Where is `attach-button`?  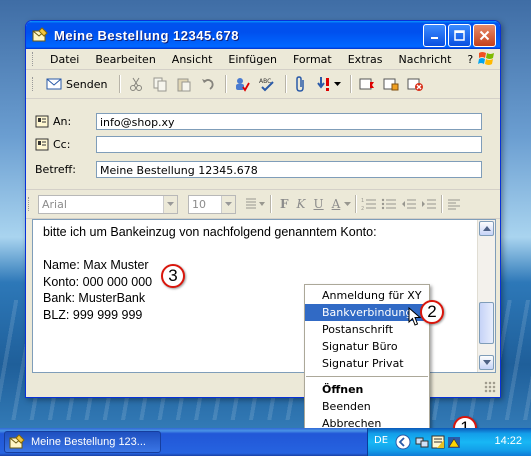
attach-button is located at coordinates (301, 84).